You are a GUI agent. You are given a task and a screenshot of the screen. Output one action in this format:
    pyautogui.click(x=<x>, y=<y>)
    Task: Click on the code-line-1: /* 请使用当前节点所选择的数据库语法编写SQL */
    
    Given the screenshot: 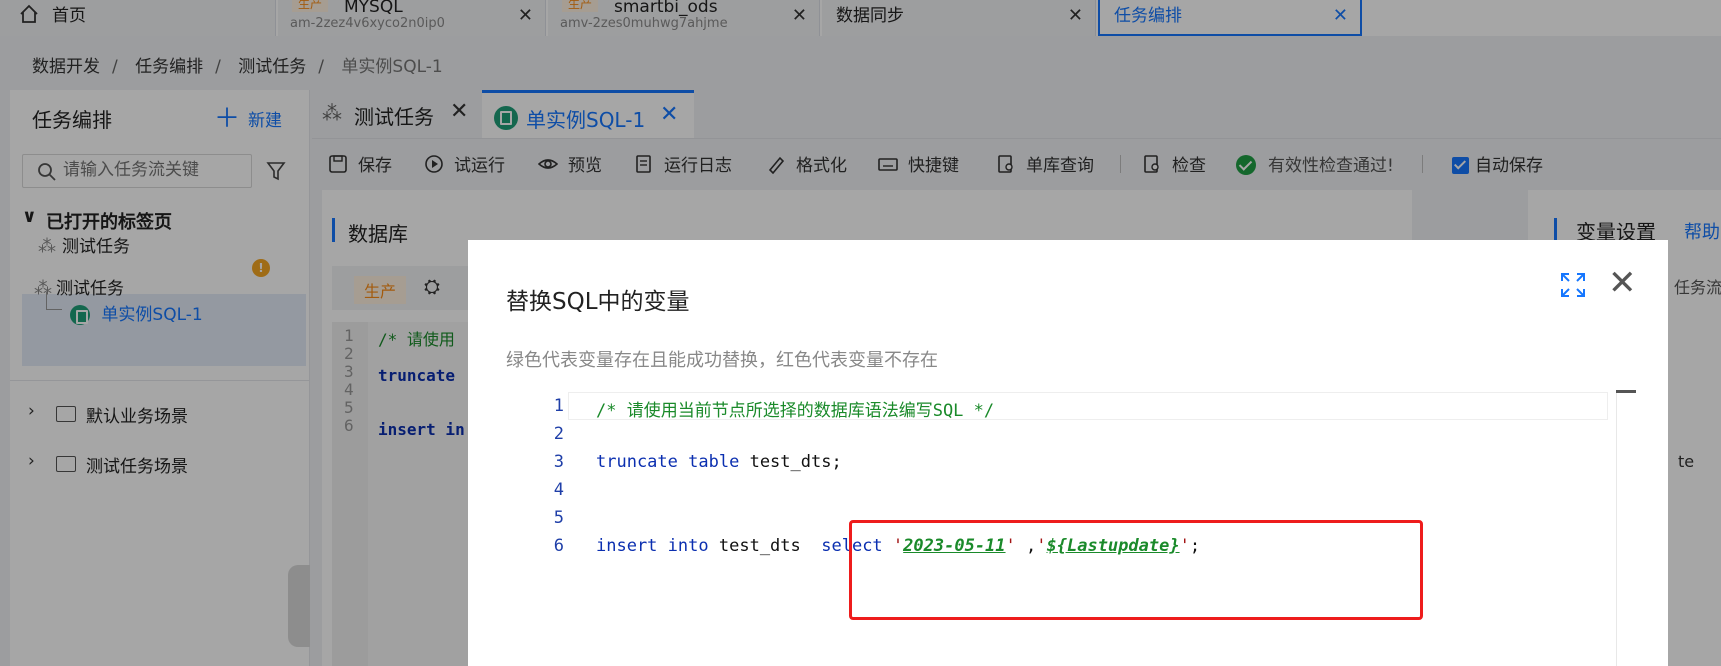 What is the action you would take?
    pyautogui.click(x=795, y=411)
    